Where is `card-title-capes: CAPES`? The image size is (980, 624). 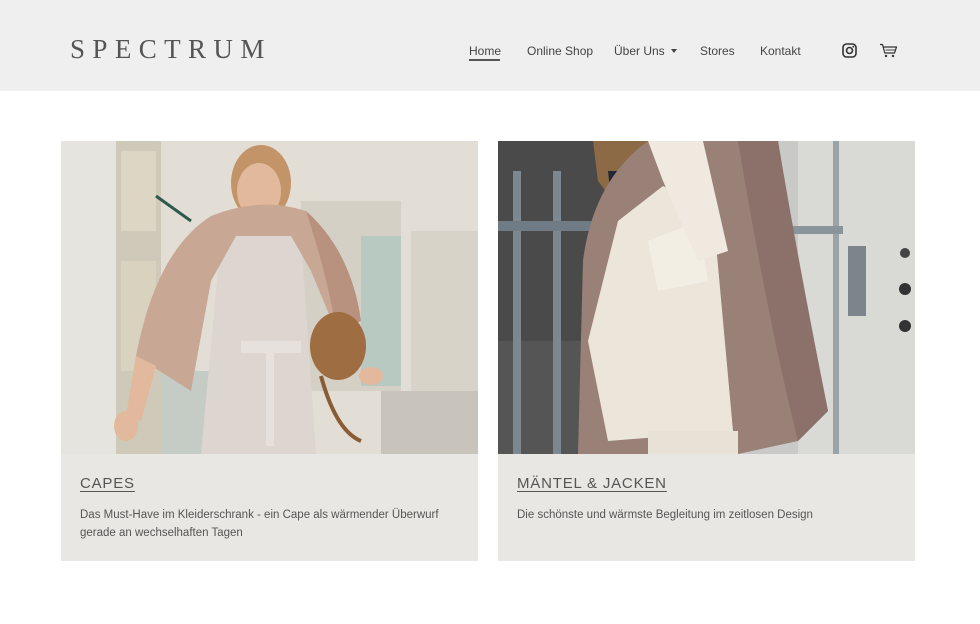
card-title-capes: CAPES is located at coordinates (107, 484).